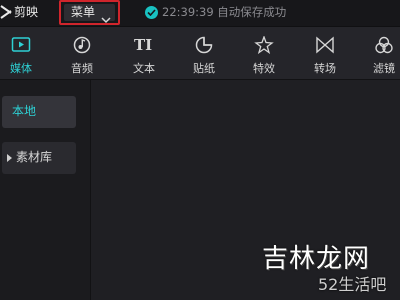  Describe the element at coordinates (26, 12) in the screenshot. I see `app-name: 剪映` at that location.